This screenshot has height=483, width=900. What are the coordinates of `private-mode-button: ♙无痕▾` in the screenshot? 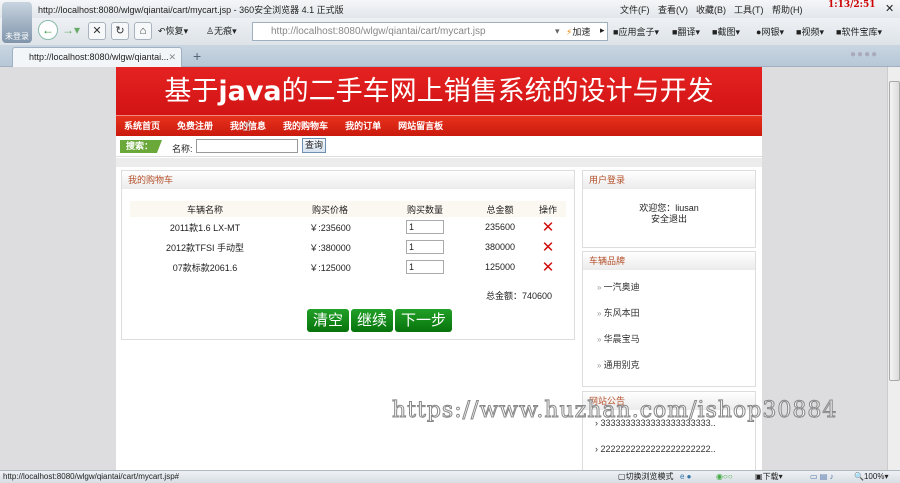 It's located at (221, 30).